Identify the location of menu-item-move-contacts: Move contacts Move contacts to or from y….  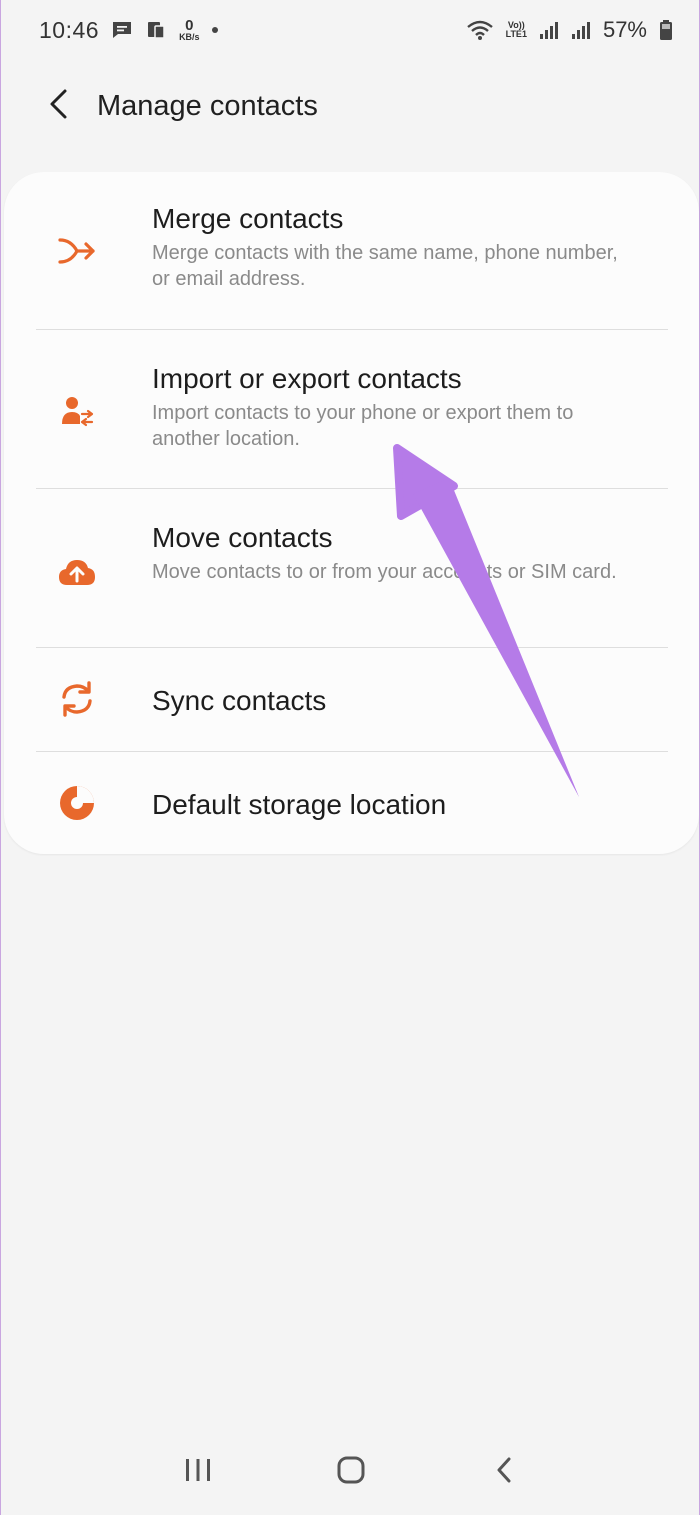
(351, 584).